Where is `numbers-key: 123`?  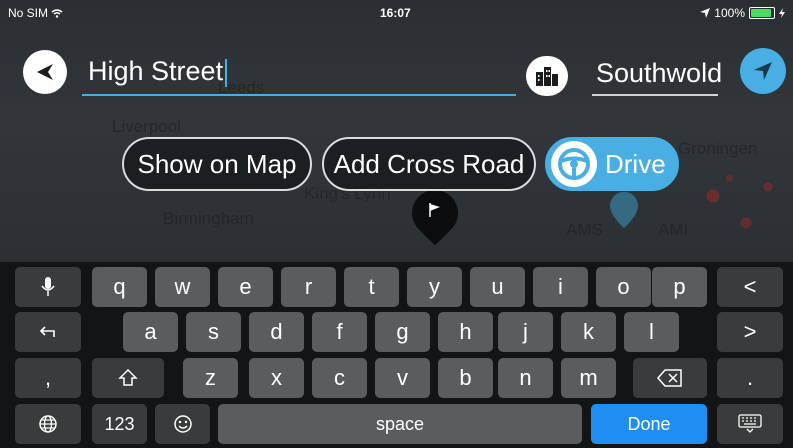 numbers-key: 123 is located at coordinates (119, 424).